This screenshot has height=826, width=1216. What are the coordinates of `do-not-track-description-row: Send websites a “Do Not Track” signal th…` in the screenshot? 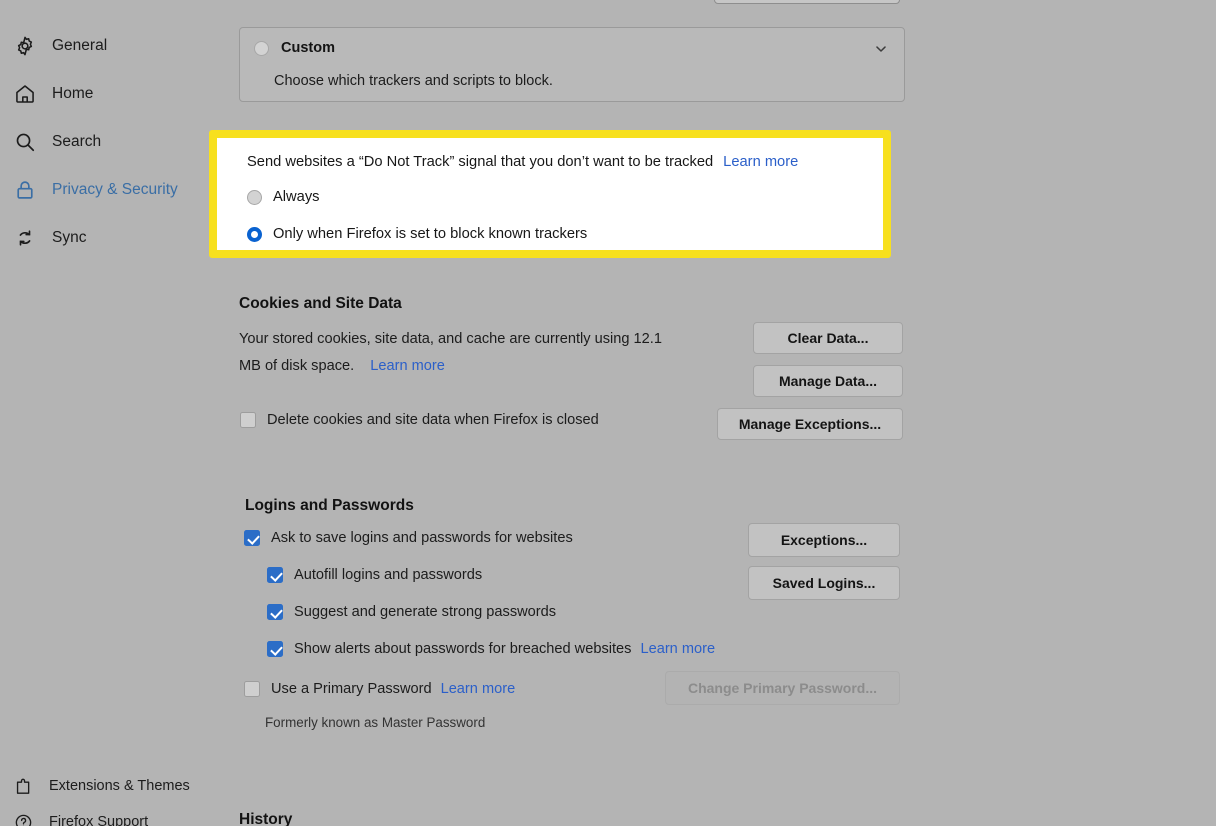 It's located at (522, 162).